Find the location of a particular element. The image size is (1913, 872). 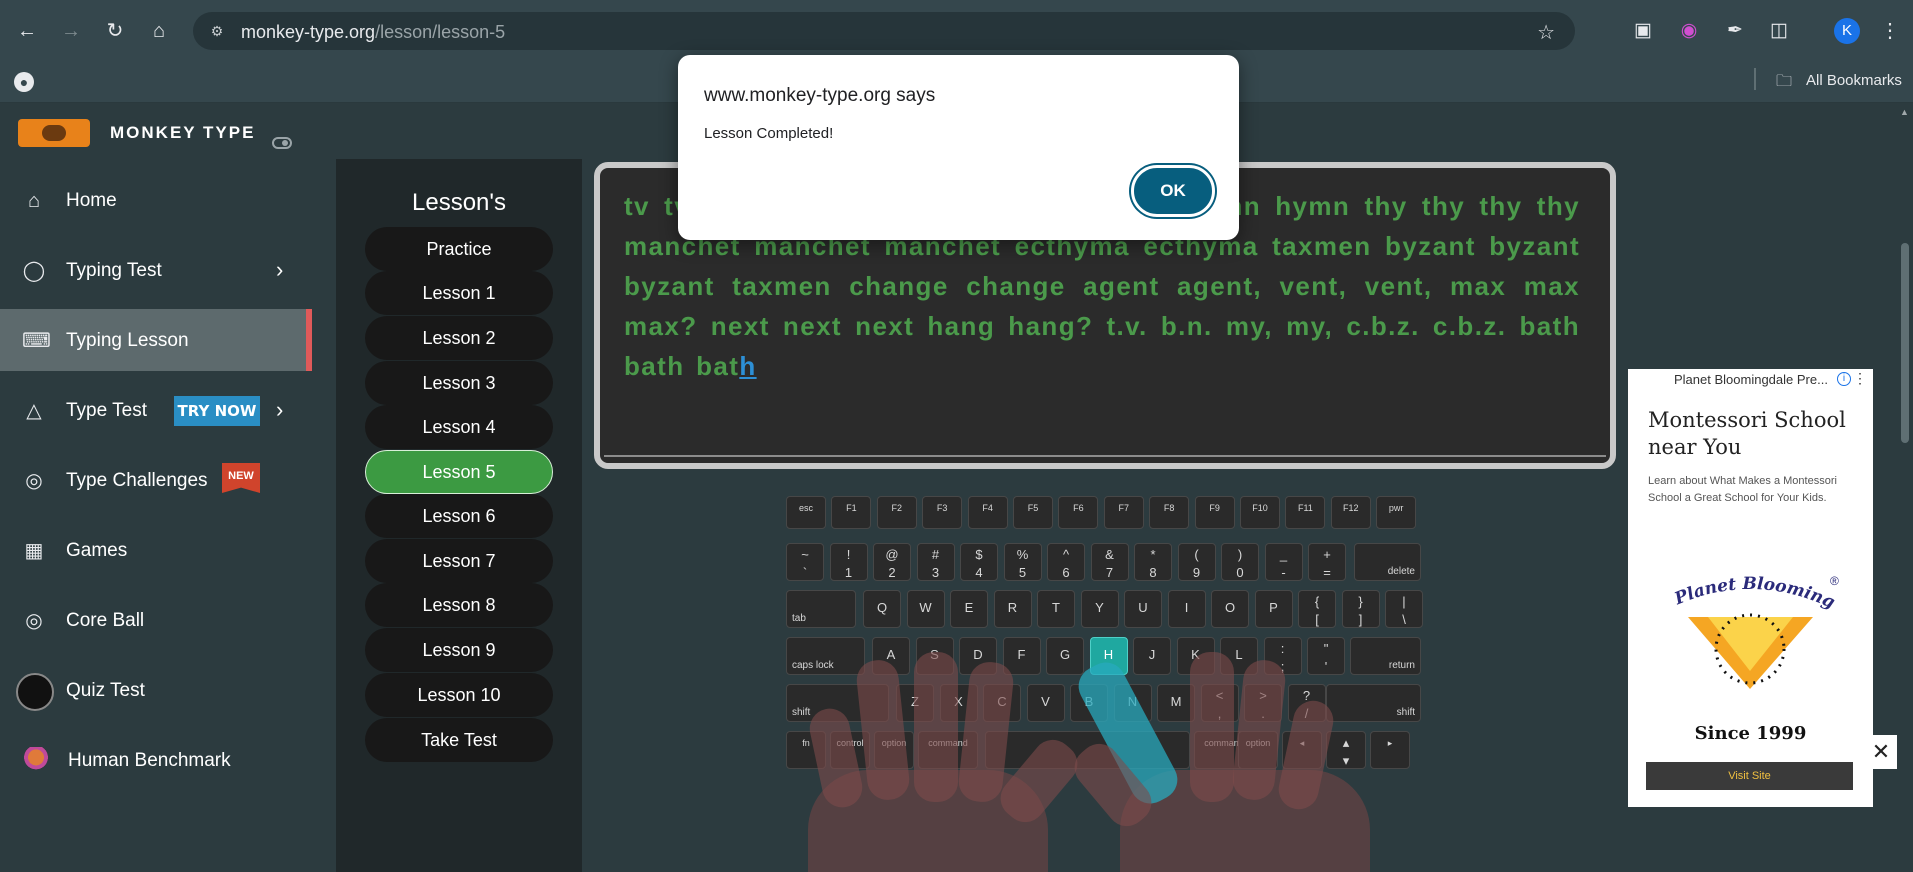

star-icon: ☆ is located at coordinates (1546, 32).